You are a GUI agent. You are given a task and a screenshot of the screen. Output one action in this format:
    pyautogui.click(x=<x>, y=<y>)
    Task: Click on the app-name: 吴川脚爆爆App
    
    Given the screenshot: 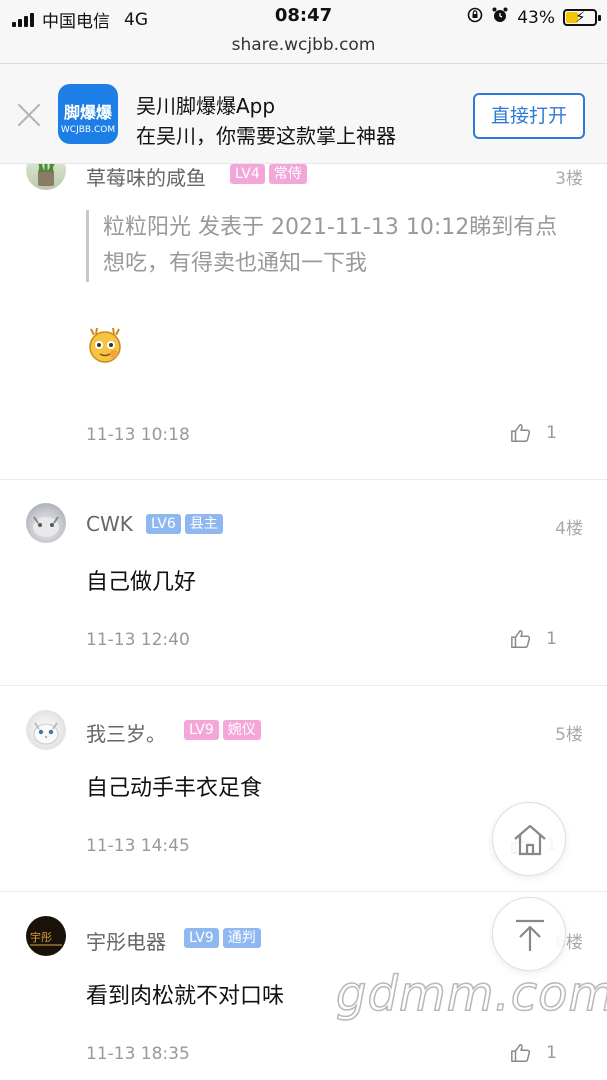 What is the action you would take?
    pyautogui.click(x=206, y=106)
    